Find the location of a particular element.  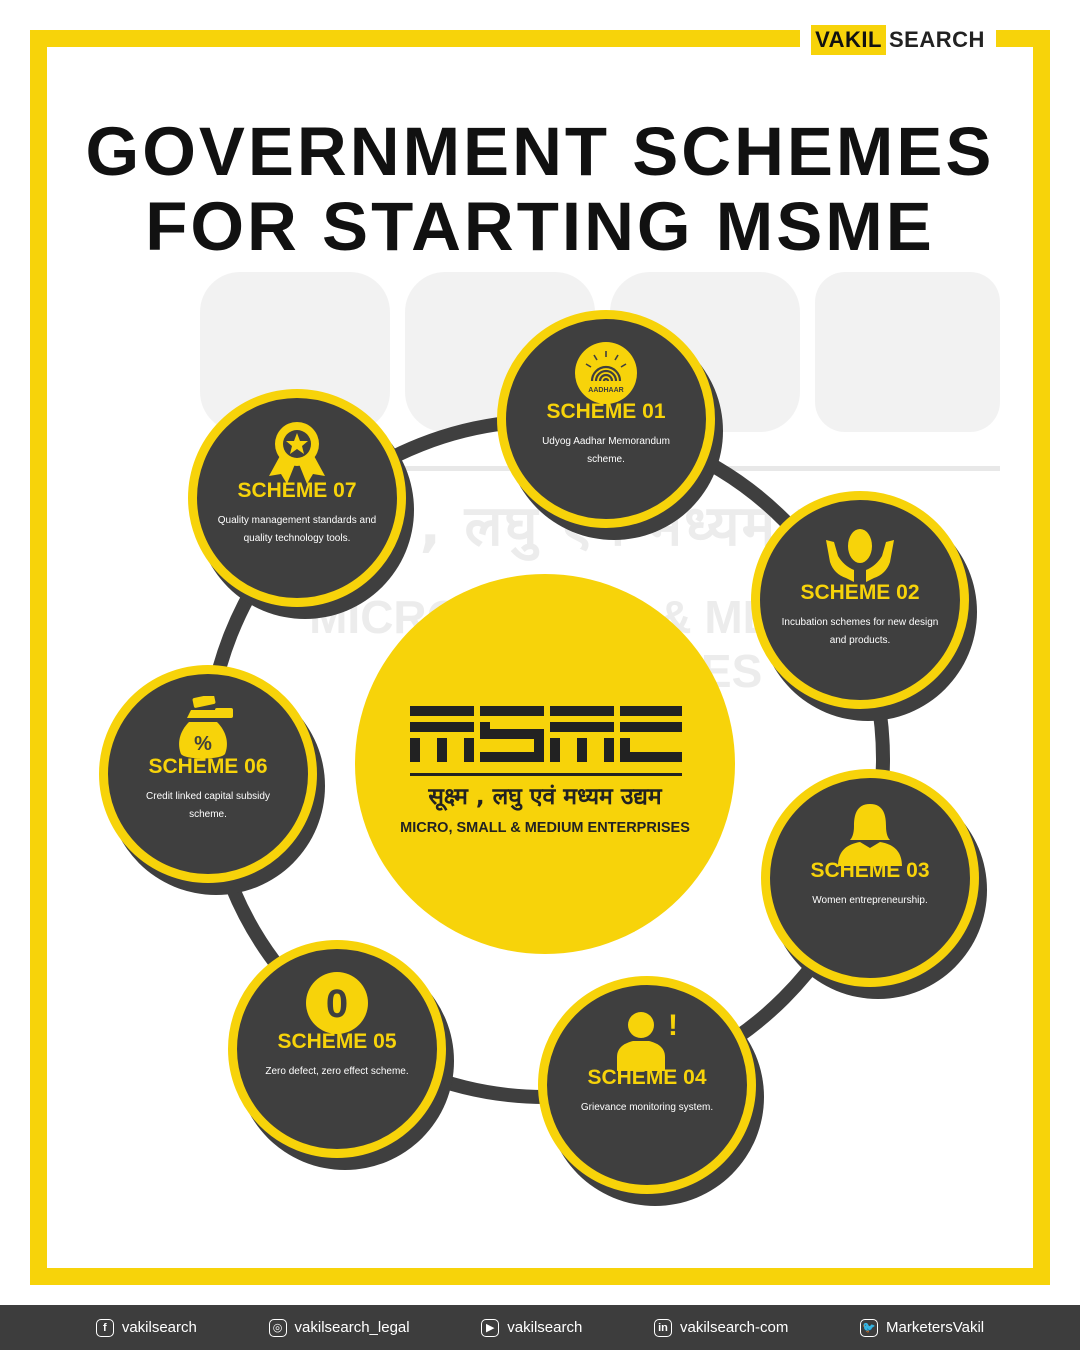

msme-wordmark-icon is located at coordinates (546, 734).